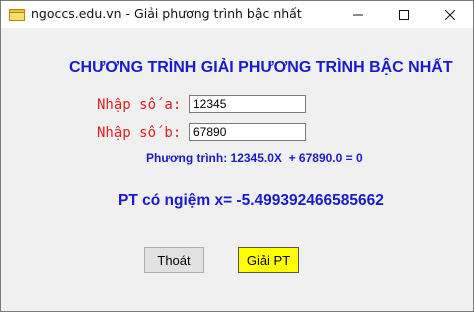 The image size is (474, 312). I want to click on solve-button: Giải PT, so click(268, 260).